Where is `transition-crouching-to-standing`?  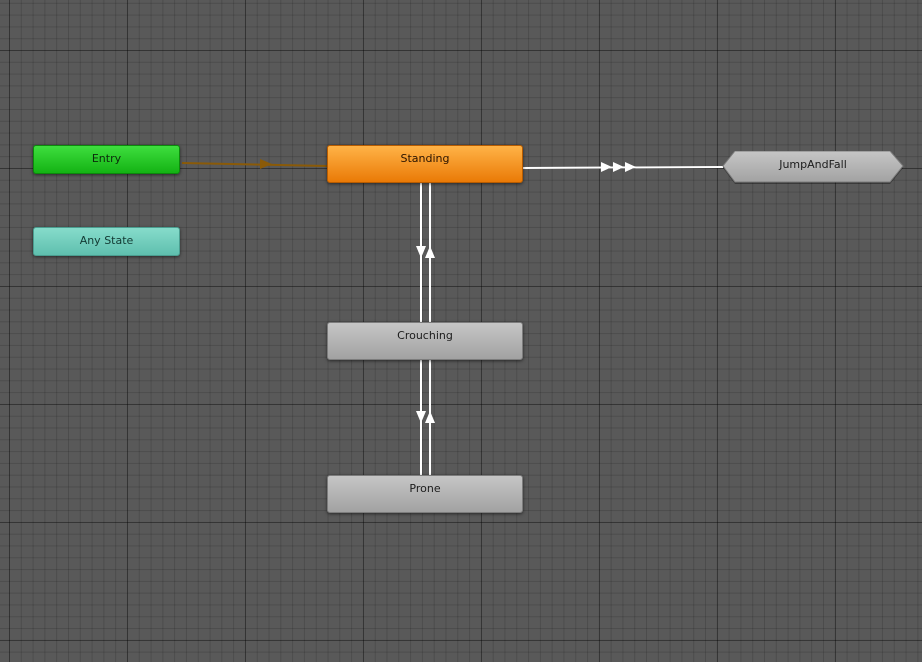 transition-crouching-to-standing is located at coordinates (430, 252).